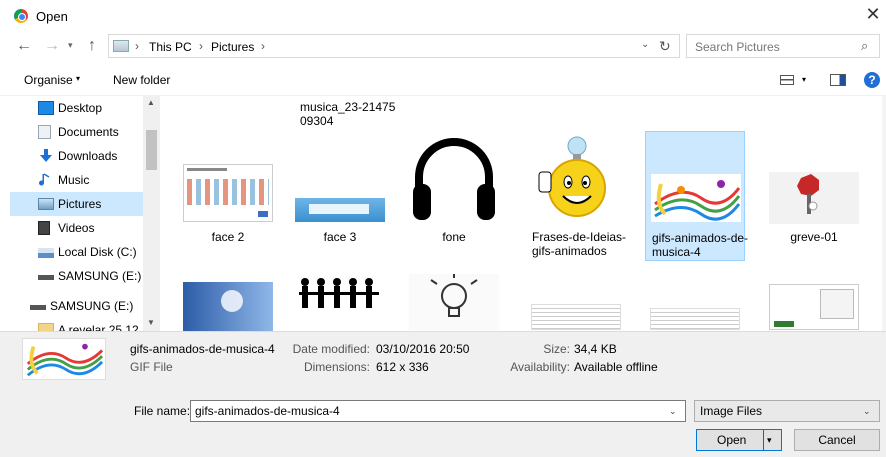 This screenshot has height=457, width=886. I want to click on scroll-up-icon: ▲, so click(151, 102).